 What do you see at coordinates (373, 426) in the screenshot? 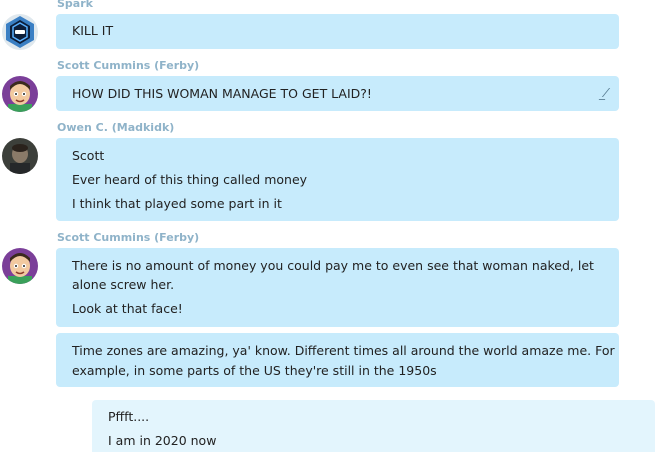
I see `own-message-bubble: Pffft.... I am in 2020 now` at bounding box center [373, 426].